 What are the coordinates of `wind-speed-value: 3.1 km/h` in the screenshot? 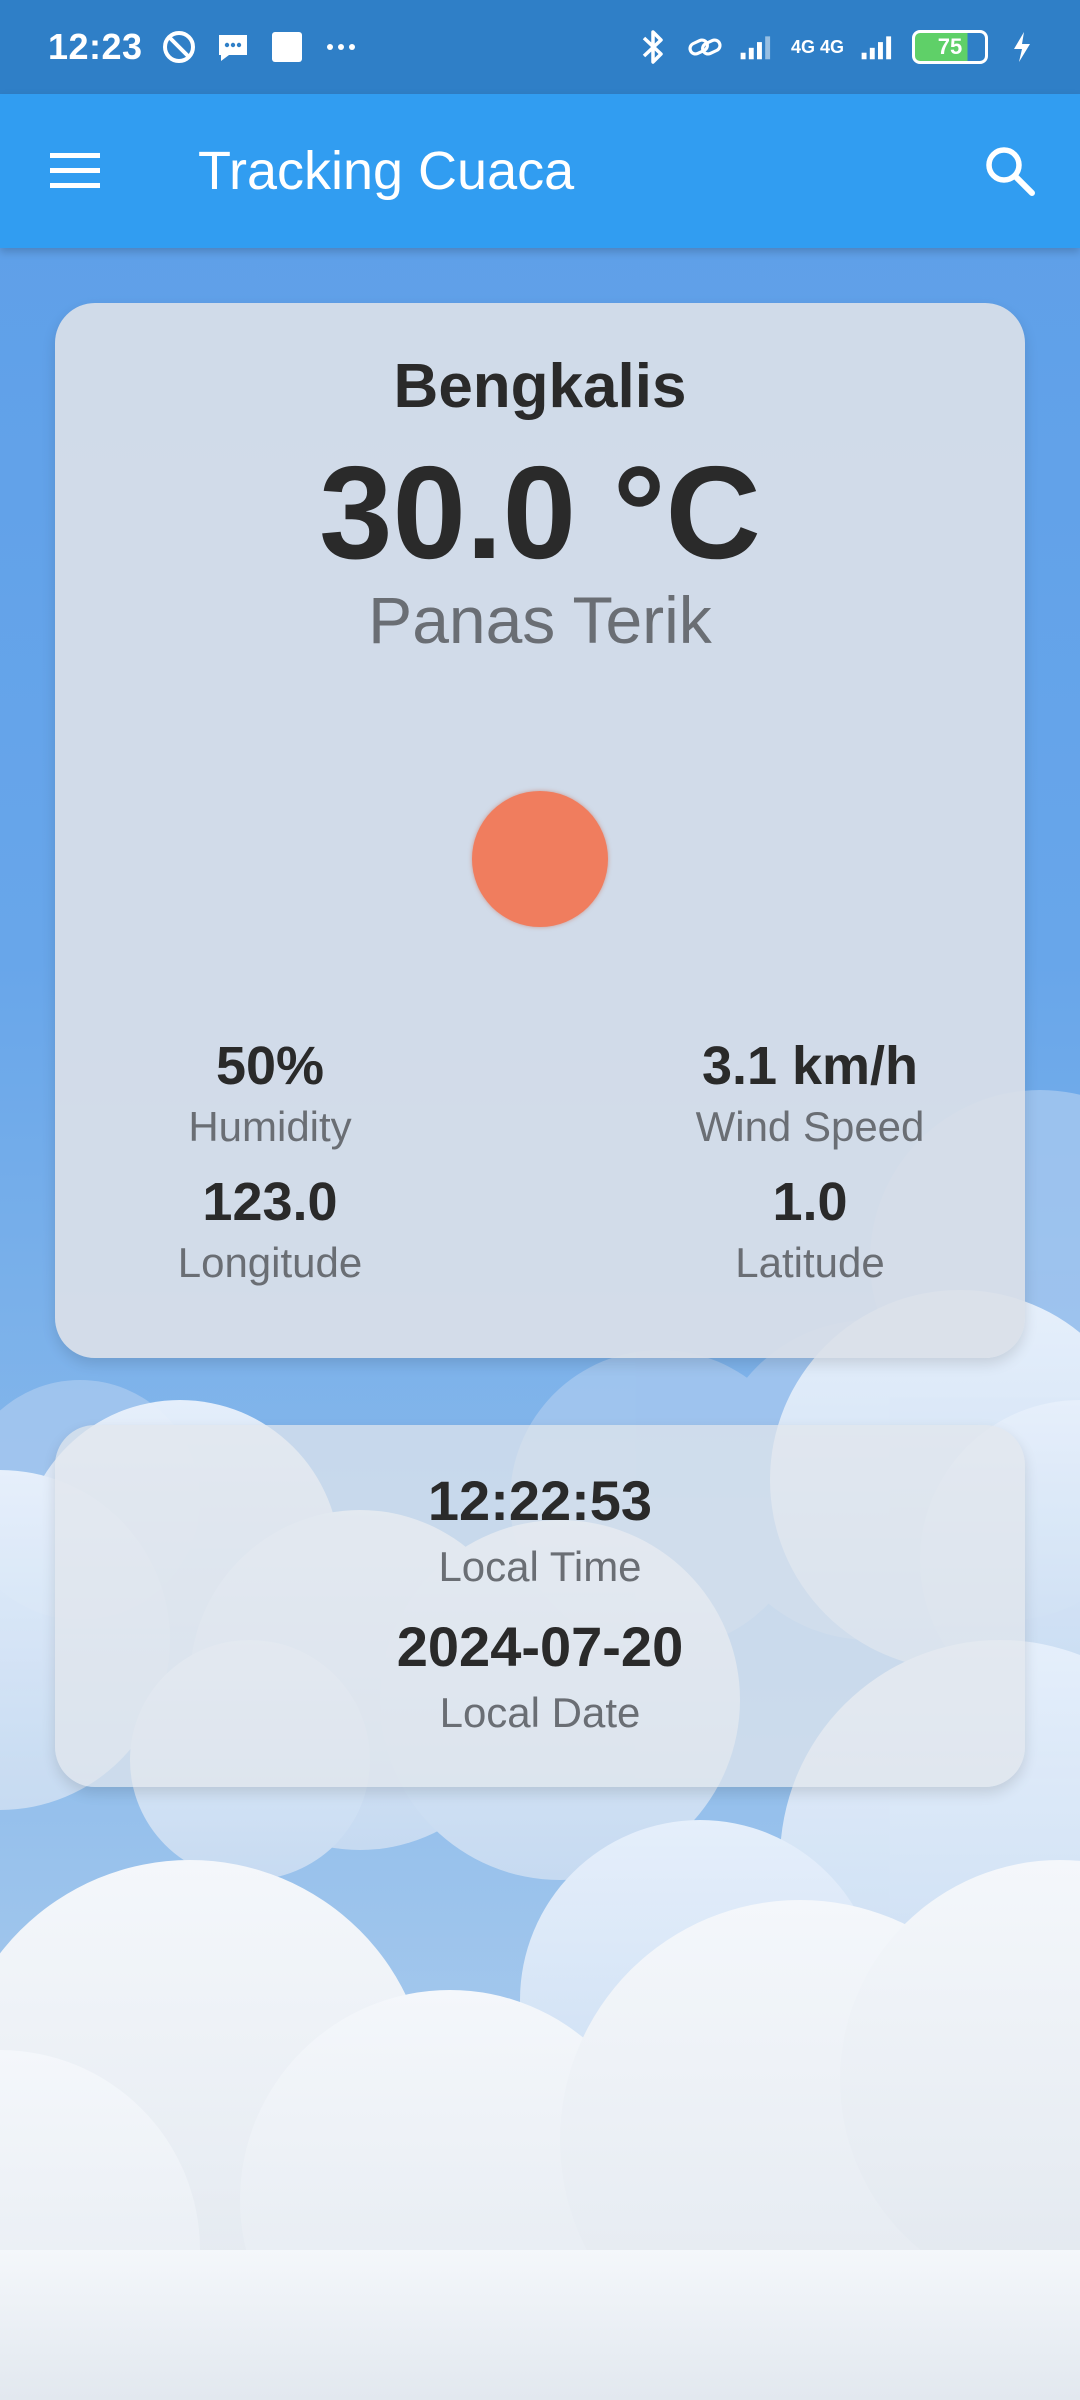 It's located at (810, 1066).